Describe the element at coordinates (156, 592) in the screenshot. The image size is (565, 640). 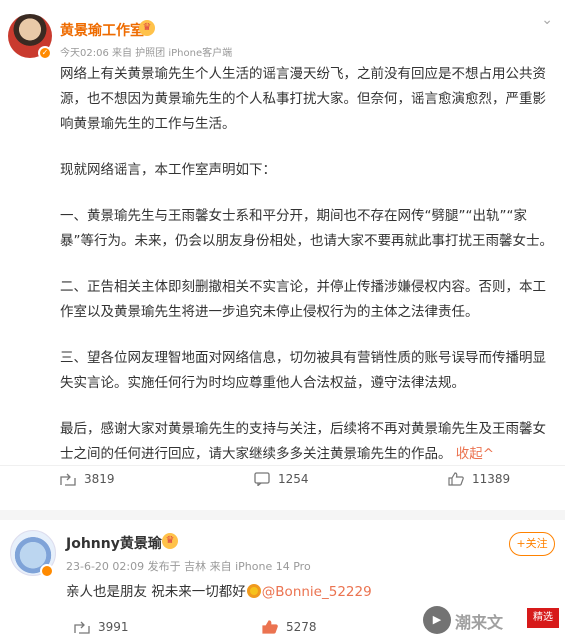
I see `post-text: 亲人也是朋友 祝未来一切都好` at that location.